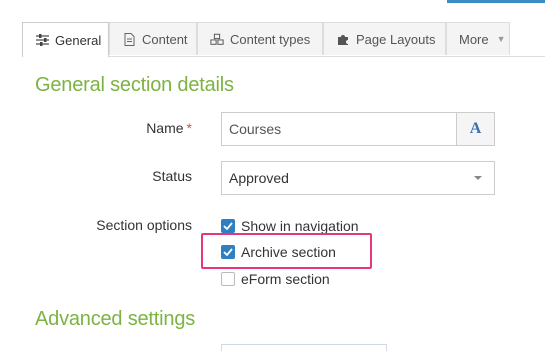 The width and height of the screenshot is (545, 351). I want to click on tab-page-layouts: Page Layouts, so click(384, 38).